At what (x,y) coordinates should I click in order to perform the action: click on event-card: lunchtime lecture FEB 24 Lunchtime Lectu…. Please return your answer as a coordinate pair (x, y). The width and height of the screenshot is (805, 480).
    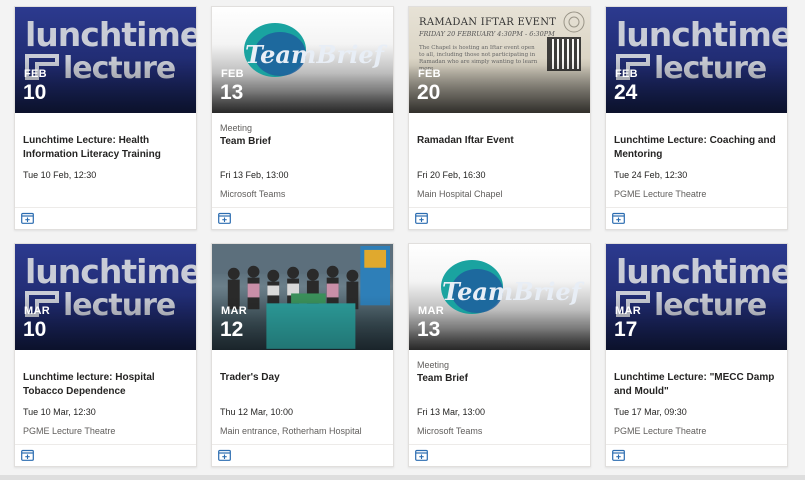
    Looking at the image, I should click on (696, 118).